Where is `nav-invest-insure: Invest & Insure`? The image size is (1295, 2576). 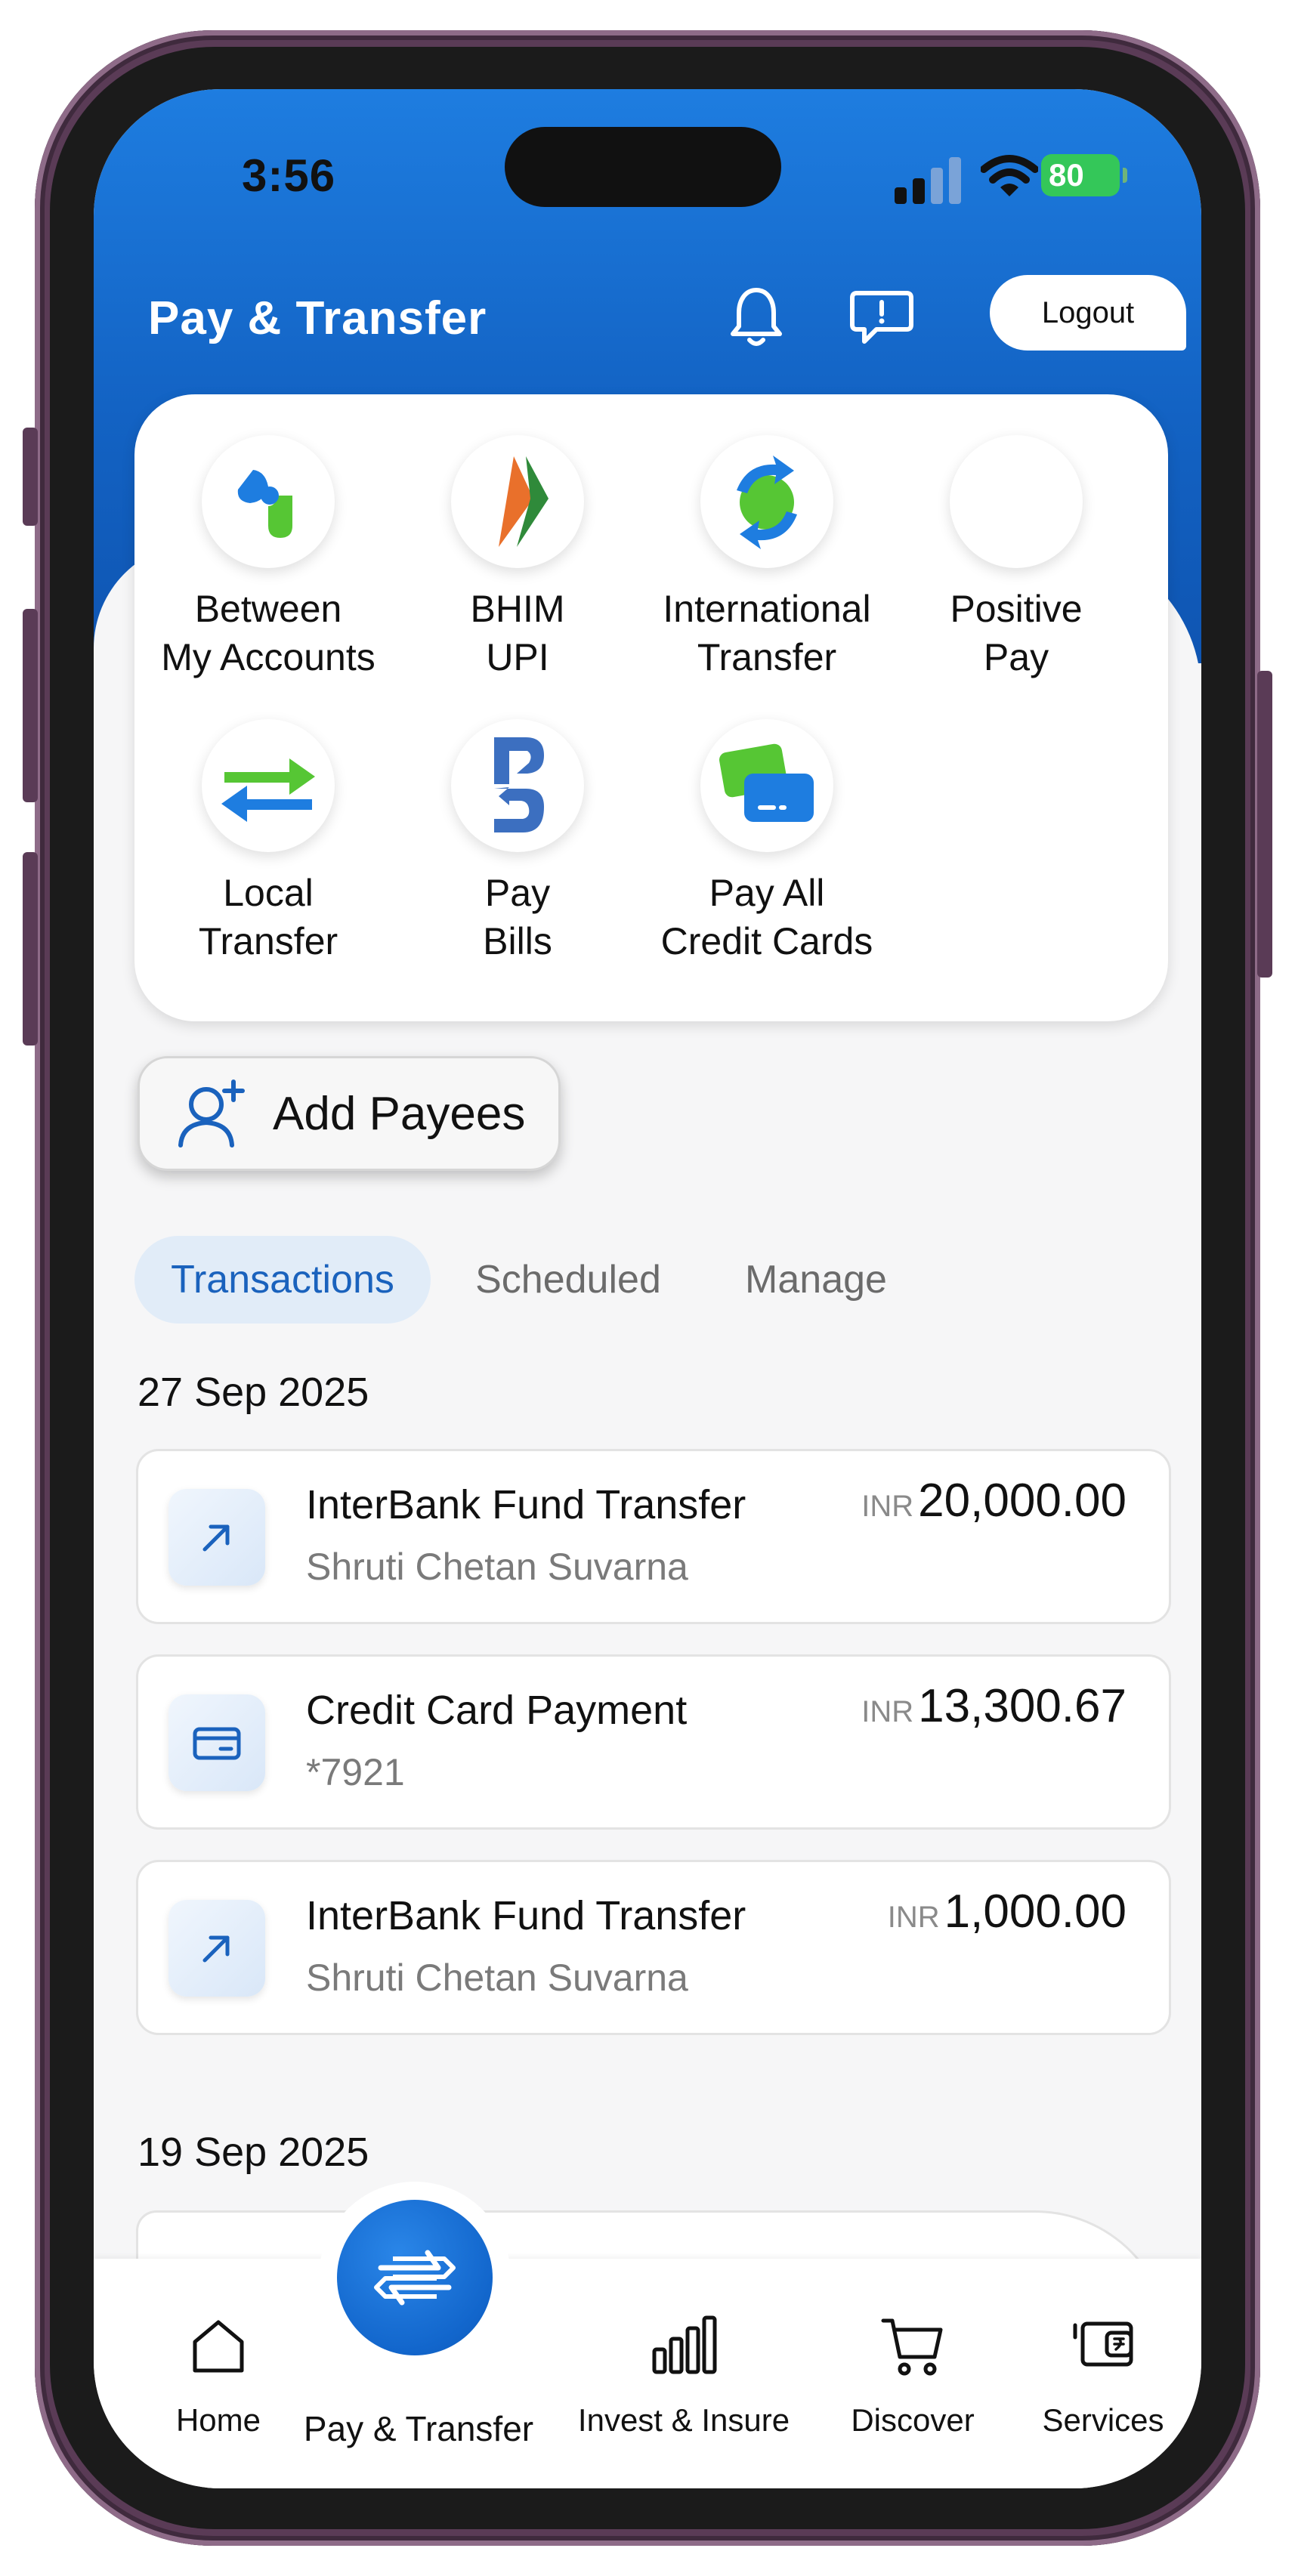 nav-invest-insure: Invest & Insure is located at coordinates (683, 2373).